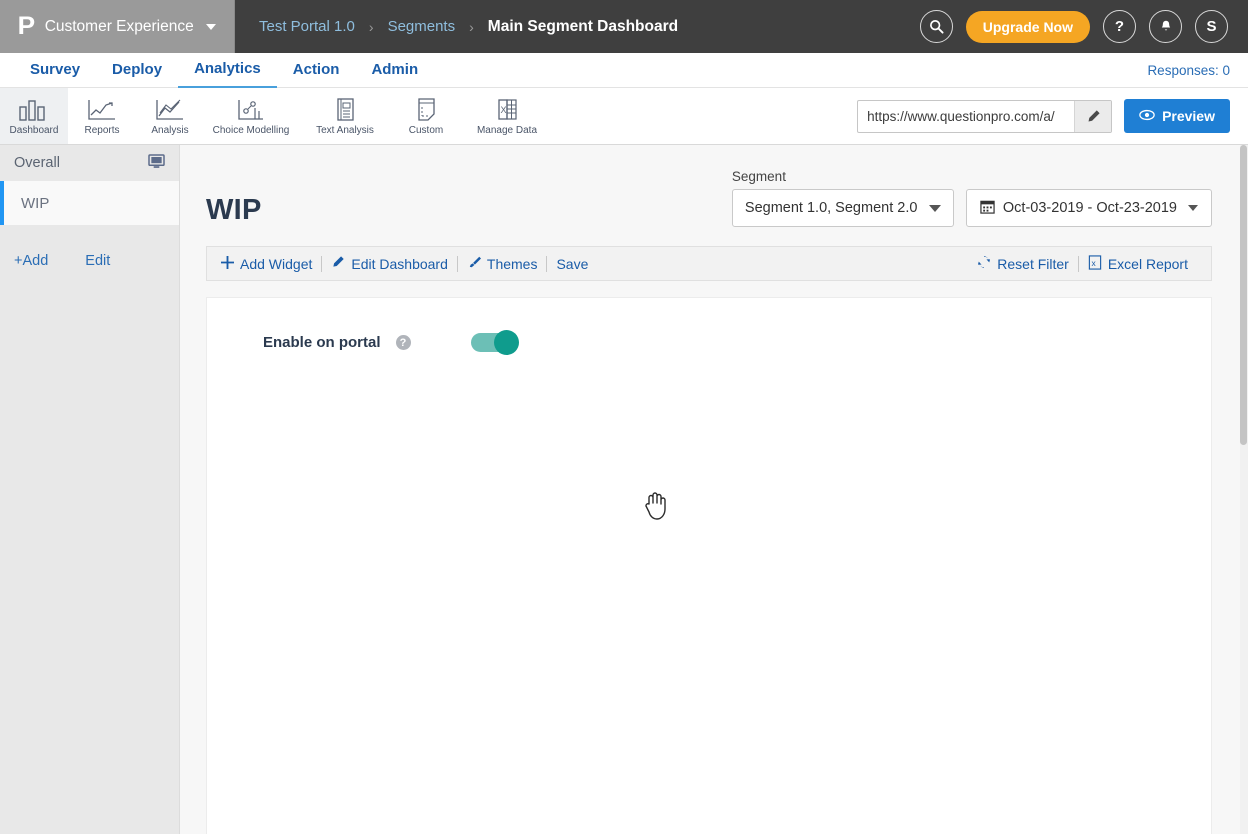 This screenshot has height=834, width=1248. Describe the element at coordinates (89, 247) in the screenshot. I see `sidebar-actions: +Add Edit` at that location.